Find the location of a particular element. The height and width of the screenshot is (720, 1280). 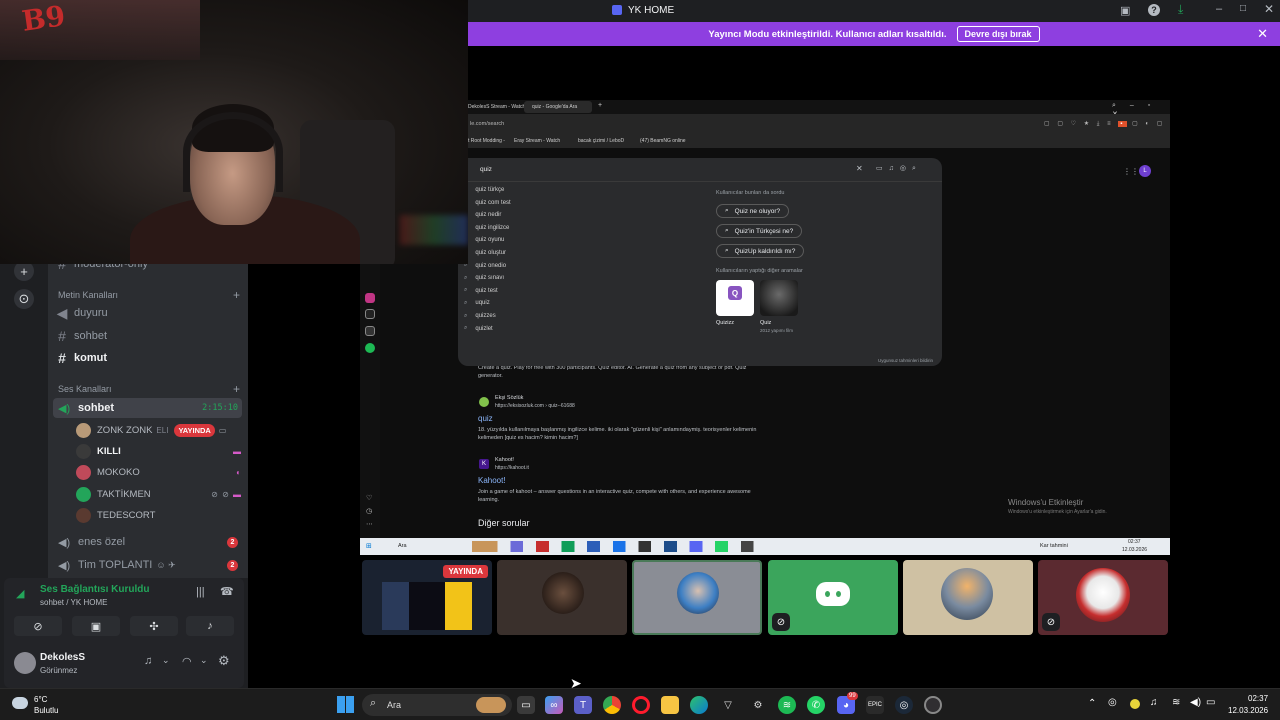

participant-tile-discord: ⊘ is located at coordinates (833, 597).